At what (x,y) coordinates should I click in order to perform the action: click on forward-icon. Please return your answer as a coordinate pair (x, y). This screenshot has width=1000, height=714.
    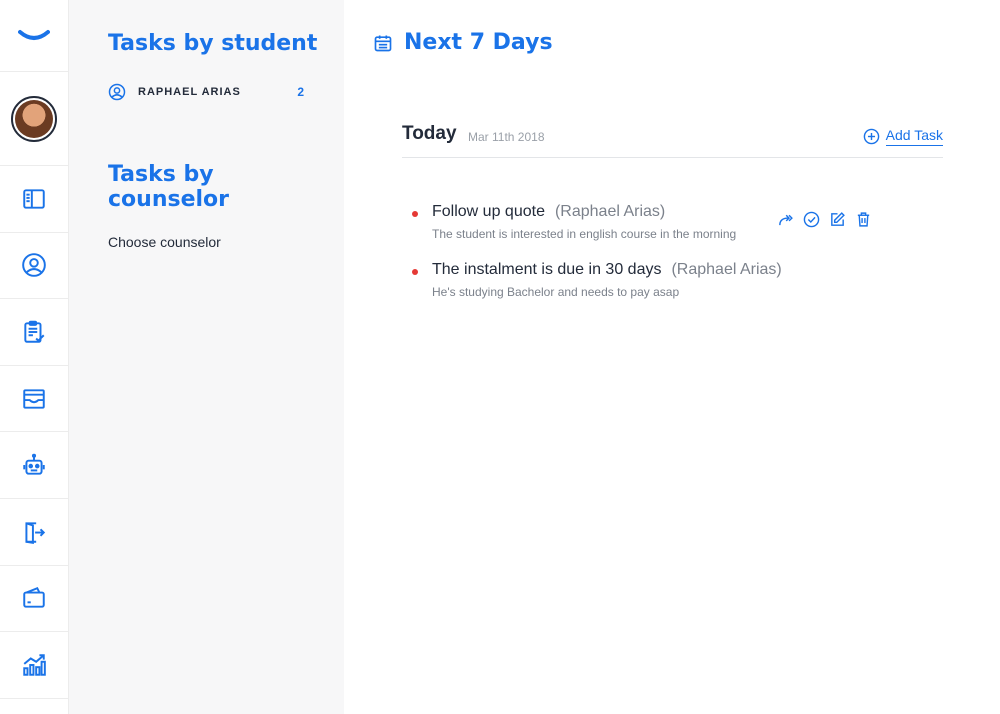
    Looking at the image, I should click on (786, 220).